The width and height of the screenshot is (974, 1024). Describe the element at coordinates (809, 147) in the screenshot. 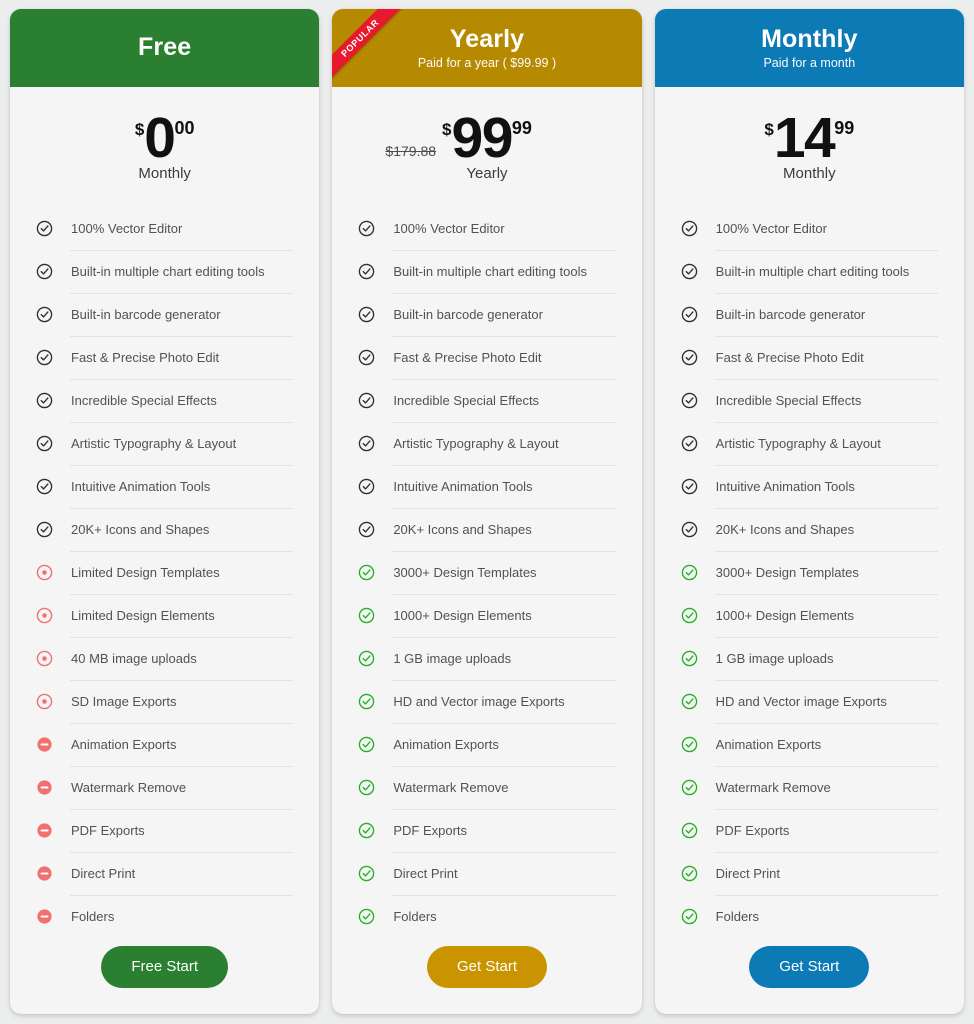

I see `price-block: $14 99 Monthly` at that location.